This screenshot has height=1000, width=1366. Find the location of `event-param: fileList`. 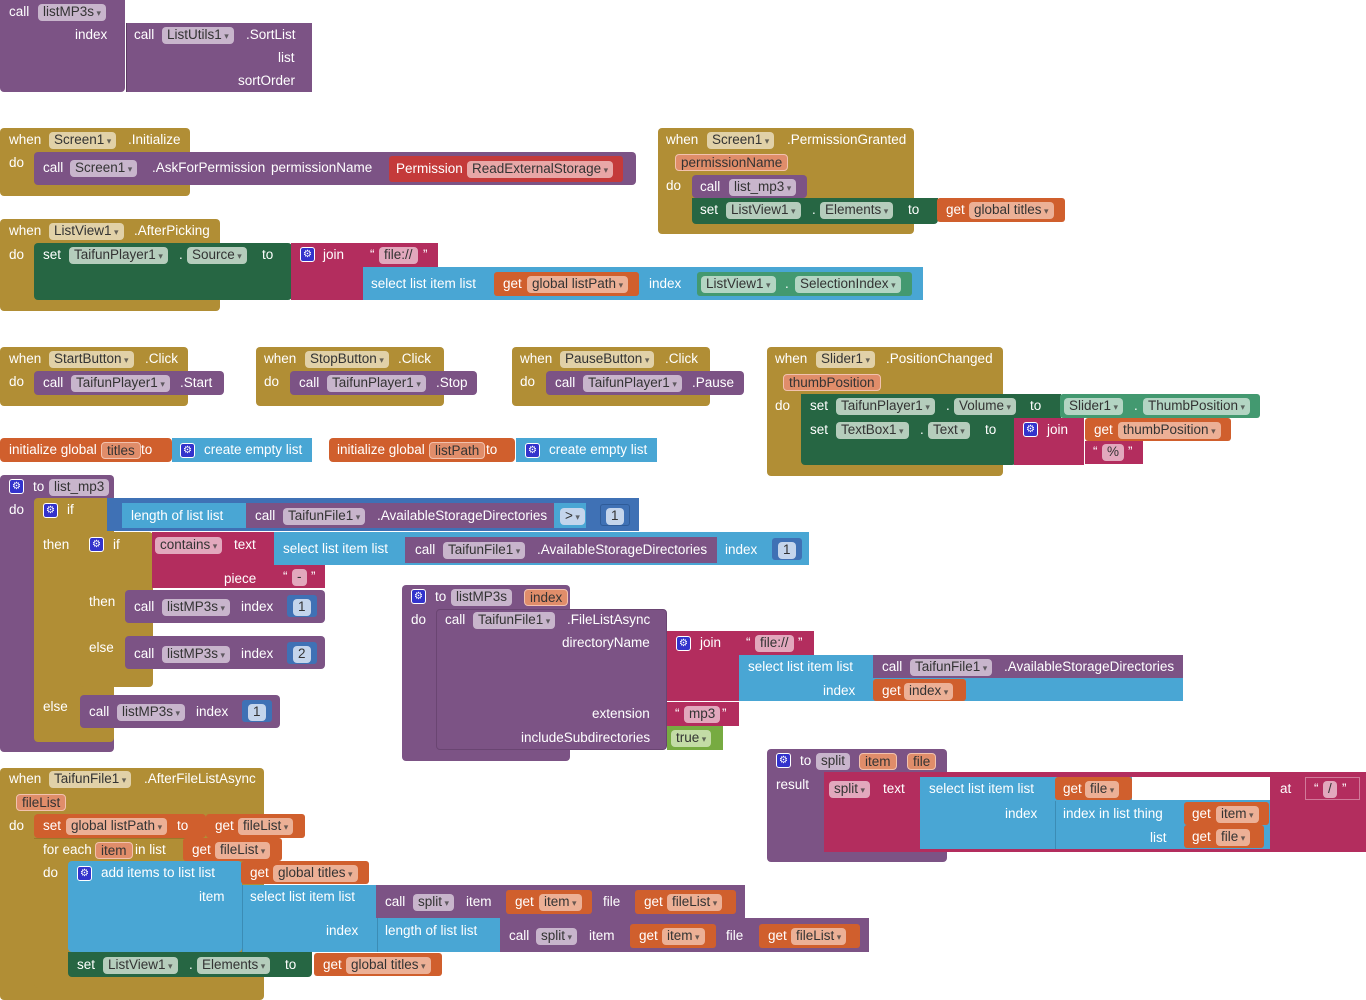

event-param: fileList is located at coordinates (41, 802).